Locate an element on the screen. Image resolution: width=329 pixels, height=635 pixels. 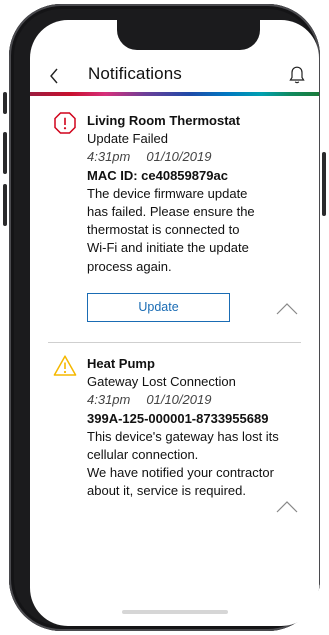
chevron-up-icon is located at coordinates (287, 506).